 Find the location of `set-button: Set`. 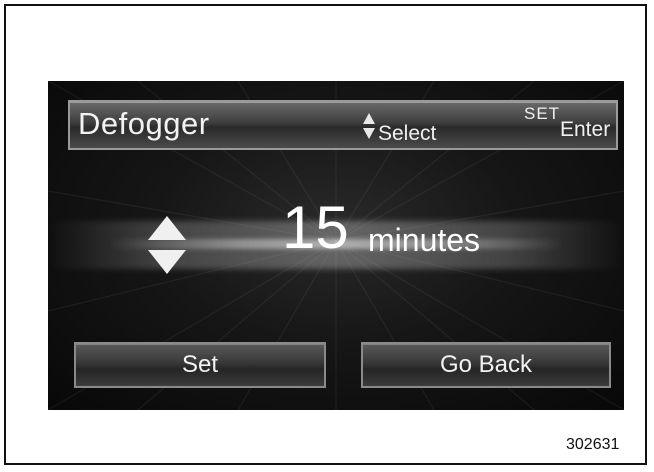

set-button: Set is located at coordinates (200, 365).